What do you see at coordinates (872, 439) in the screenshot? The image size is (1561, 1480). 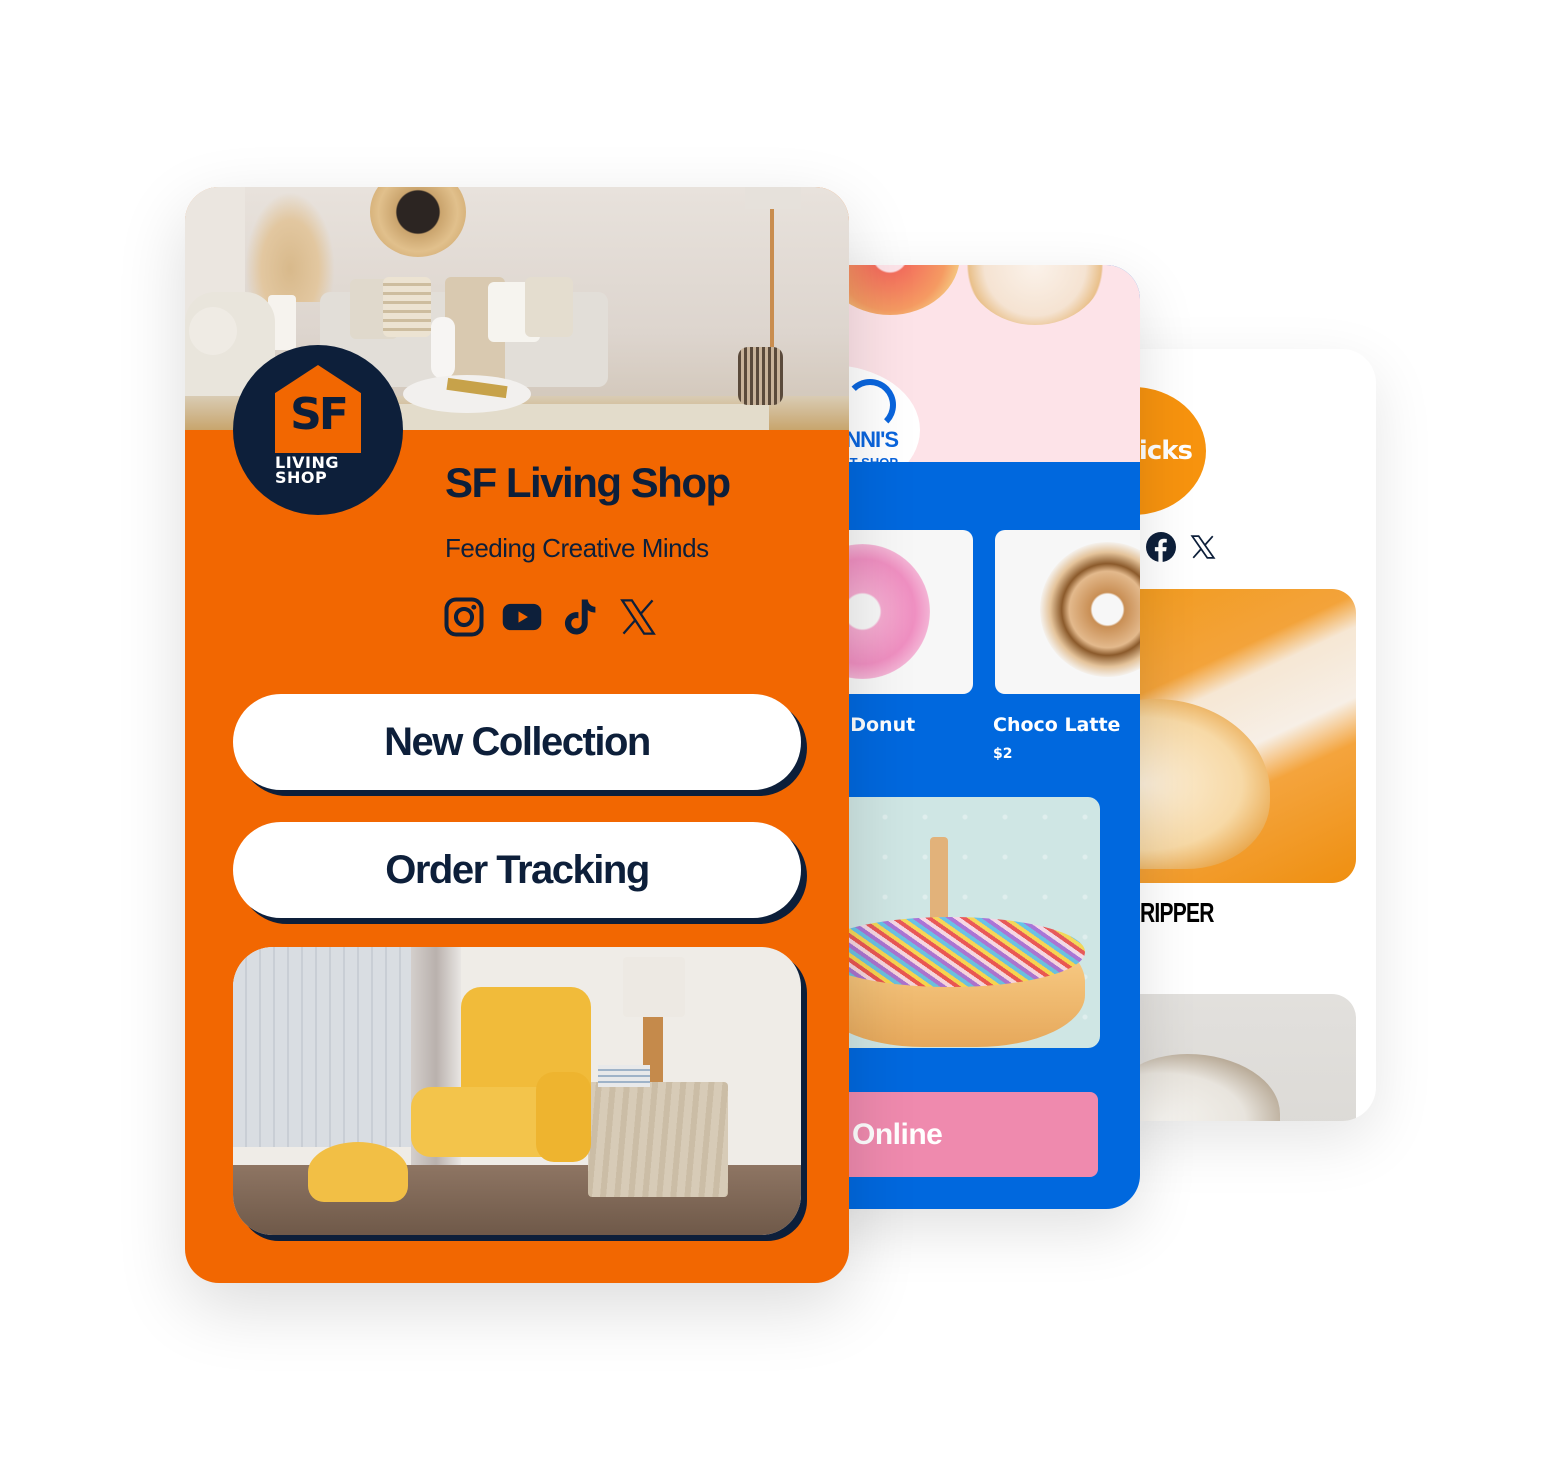 I see `donut-logo-name: NNI'S` at bounding box center [872, 439].